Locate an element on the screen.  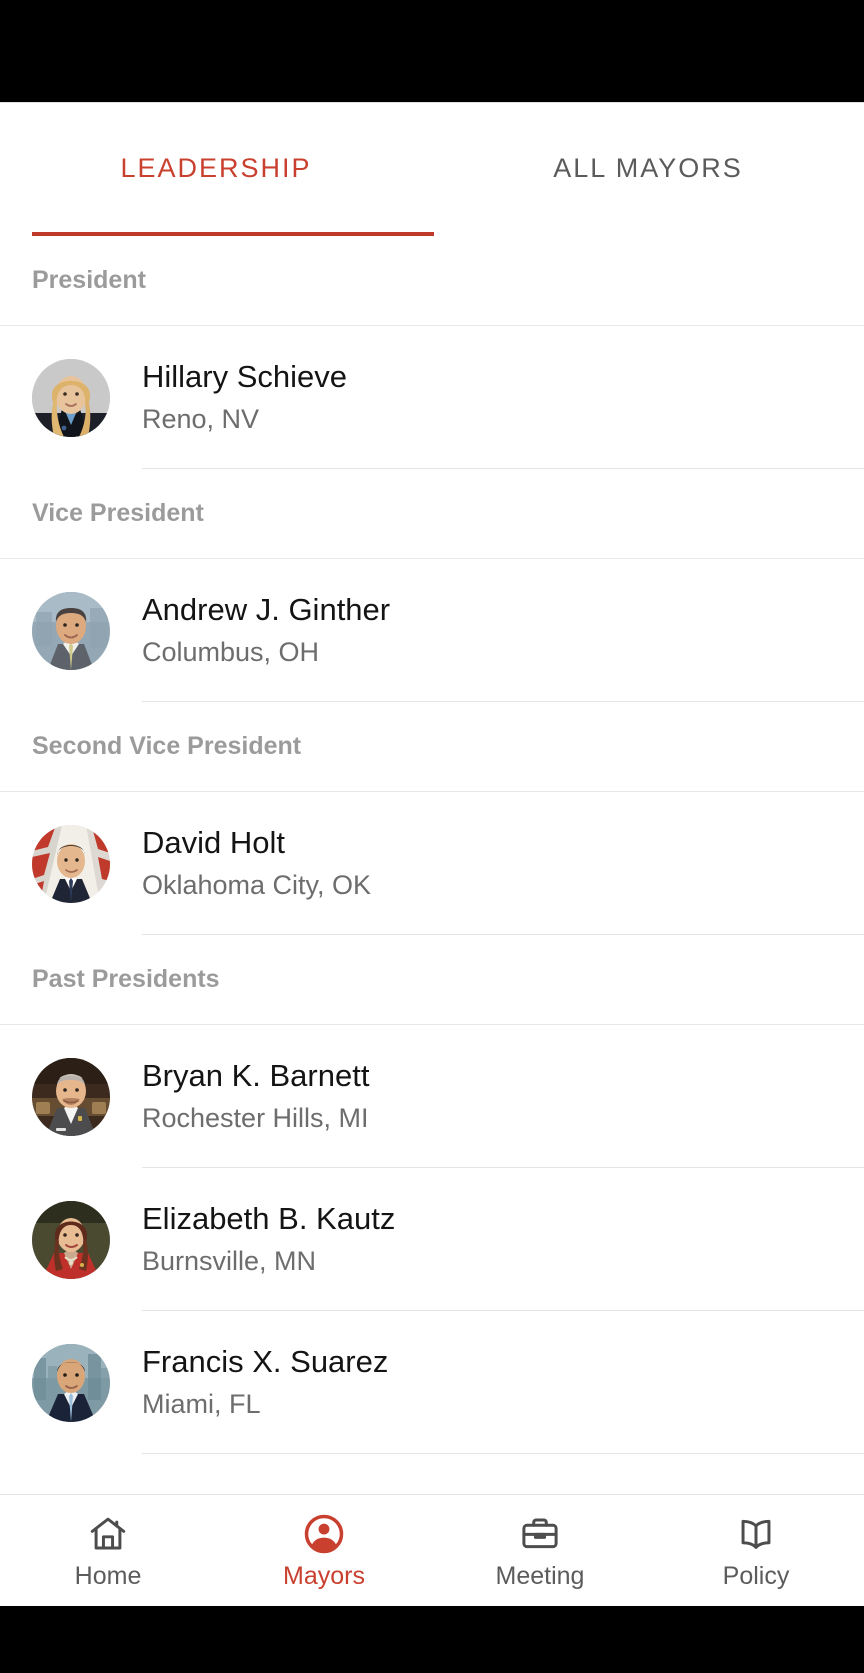
nav-item-home: Home is located at coordinates (108, 1550).